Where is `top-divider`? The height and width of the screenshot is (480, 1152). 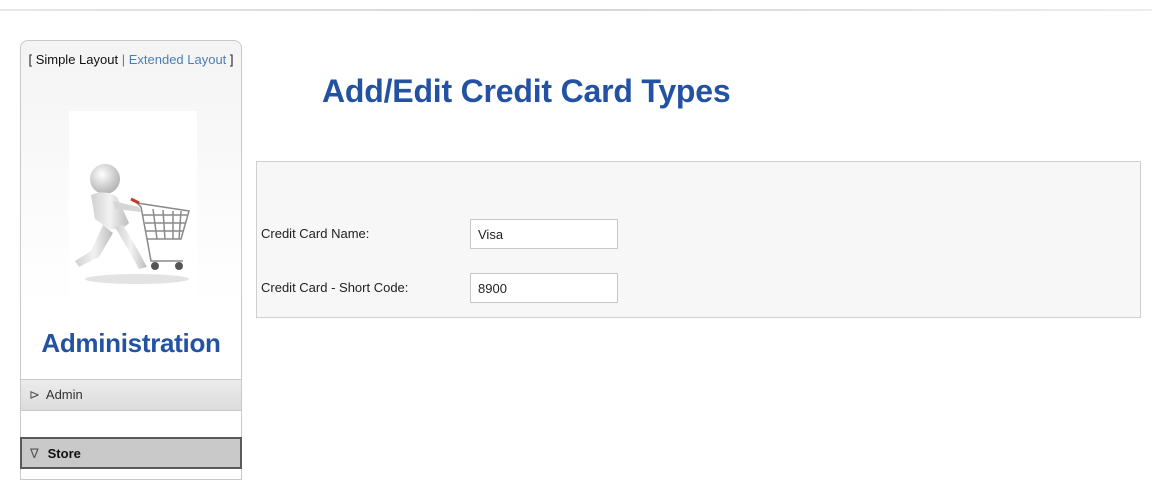
top-divider is located at coordinates (576, 10).